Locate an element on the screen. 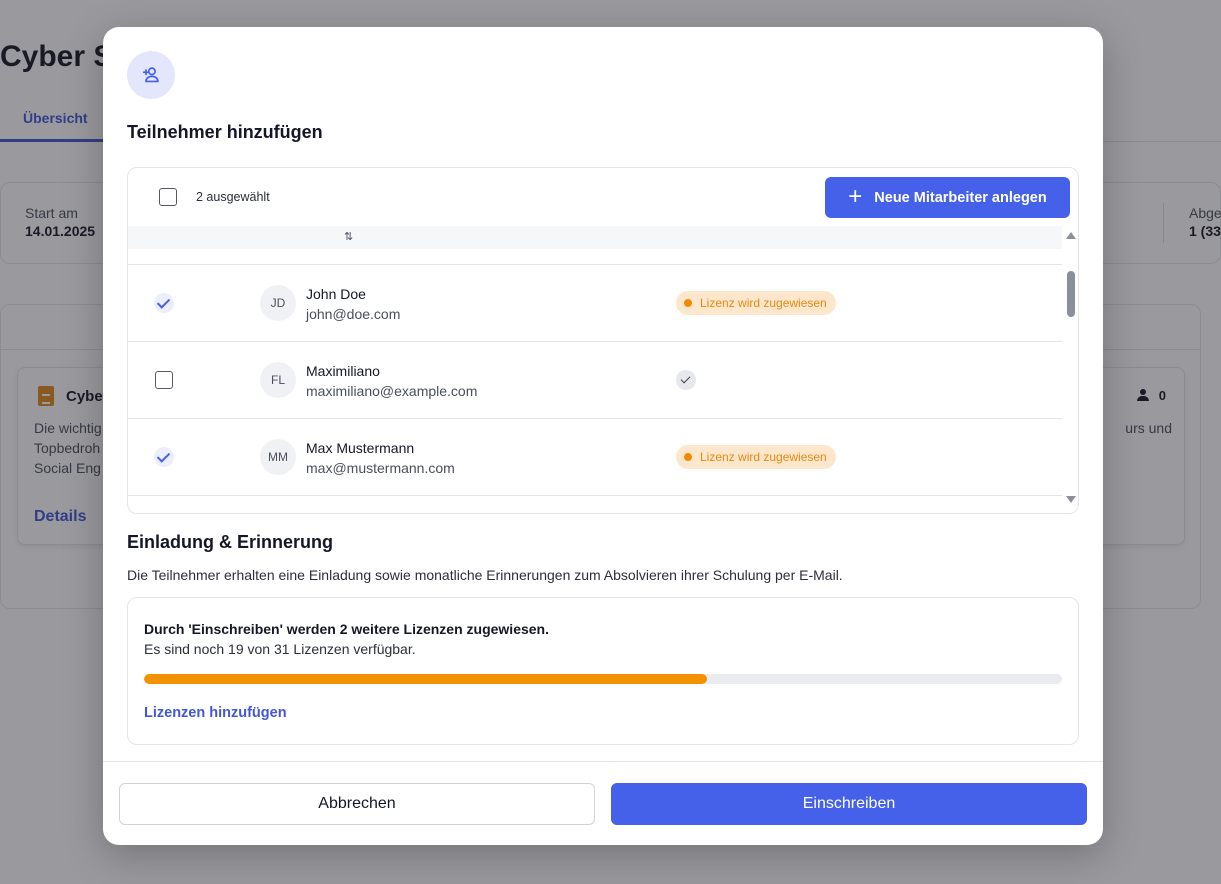  table-toolbar: 2 ausgewählt + Neue Mitarbeiter anlegen is located at coordinates (603, 197).